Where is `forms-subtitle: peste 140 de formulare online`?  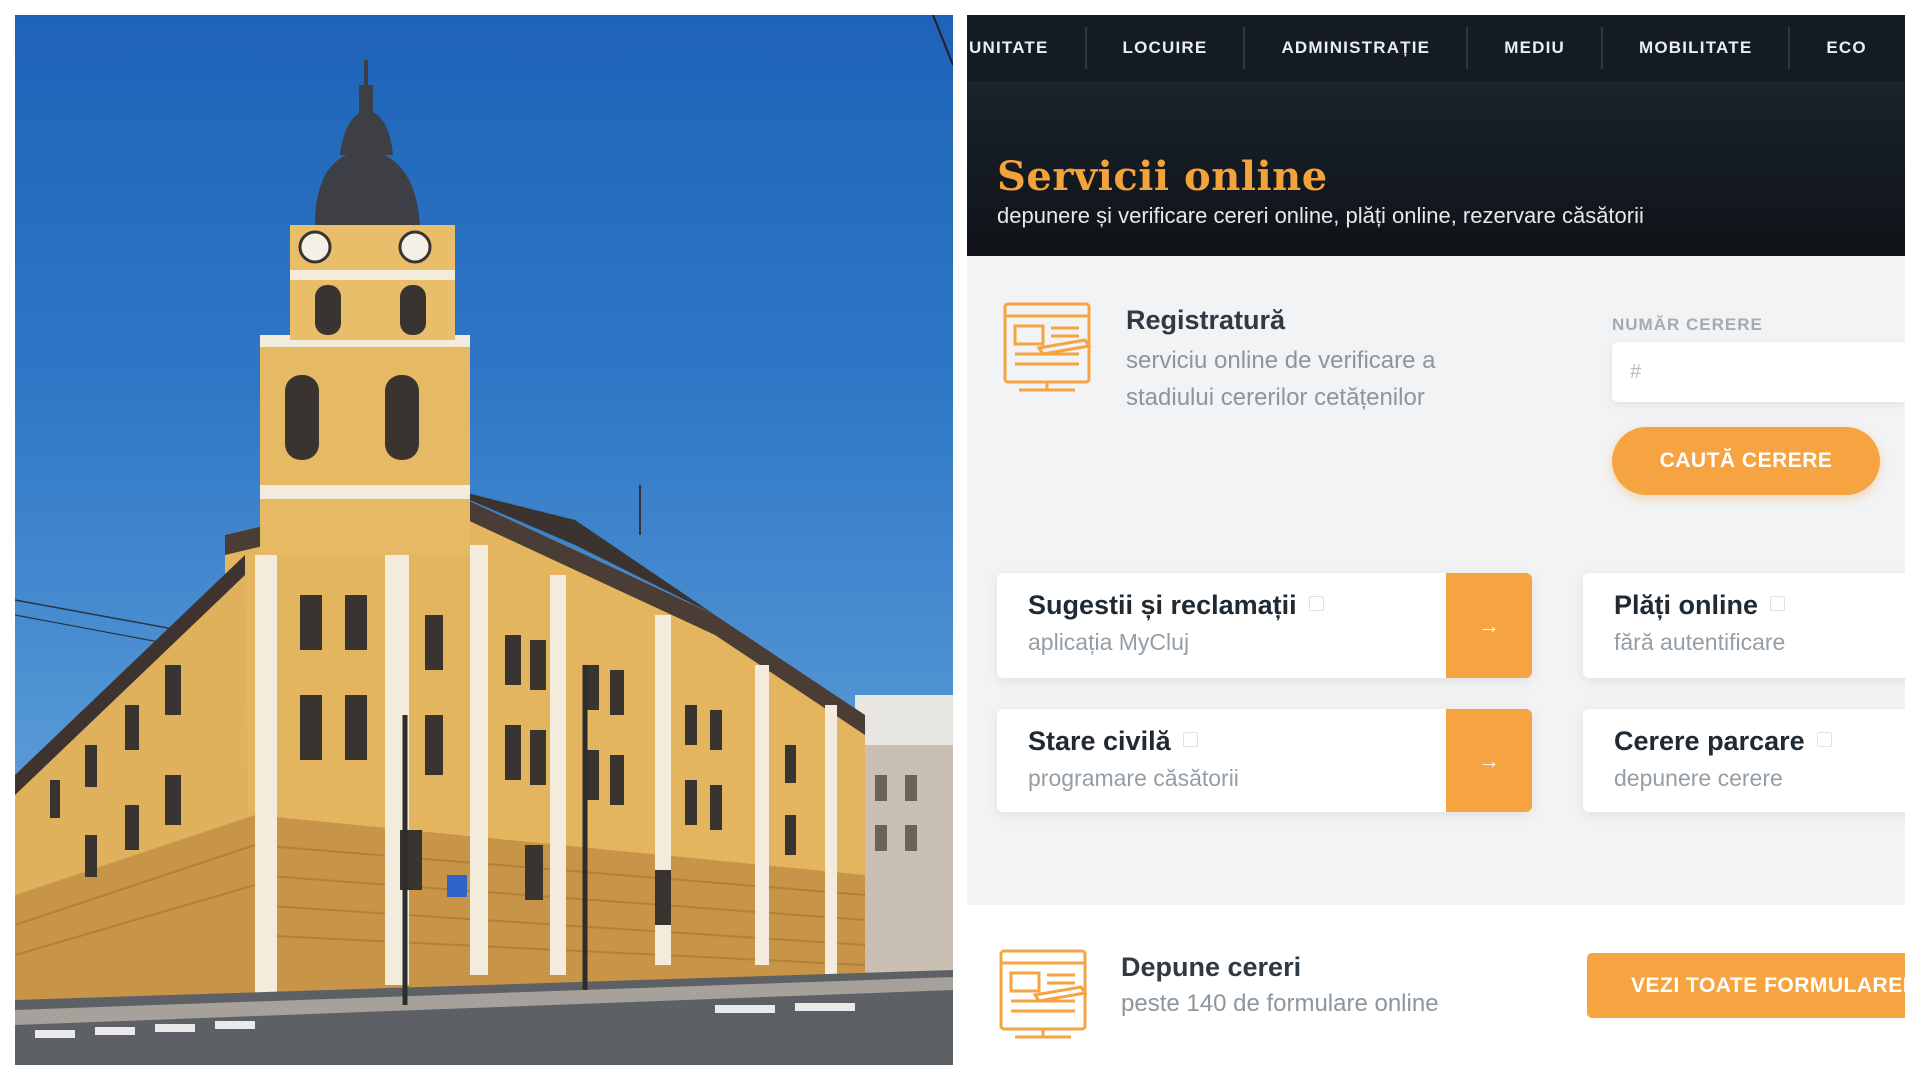
forms-subtitle: peste 140 de formulare online is located at coordinates (1280, 1003).